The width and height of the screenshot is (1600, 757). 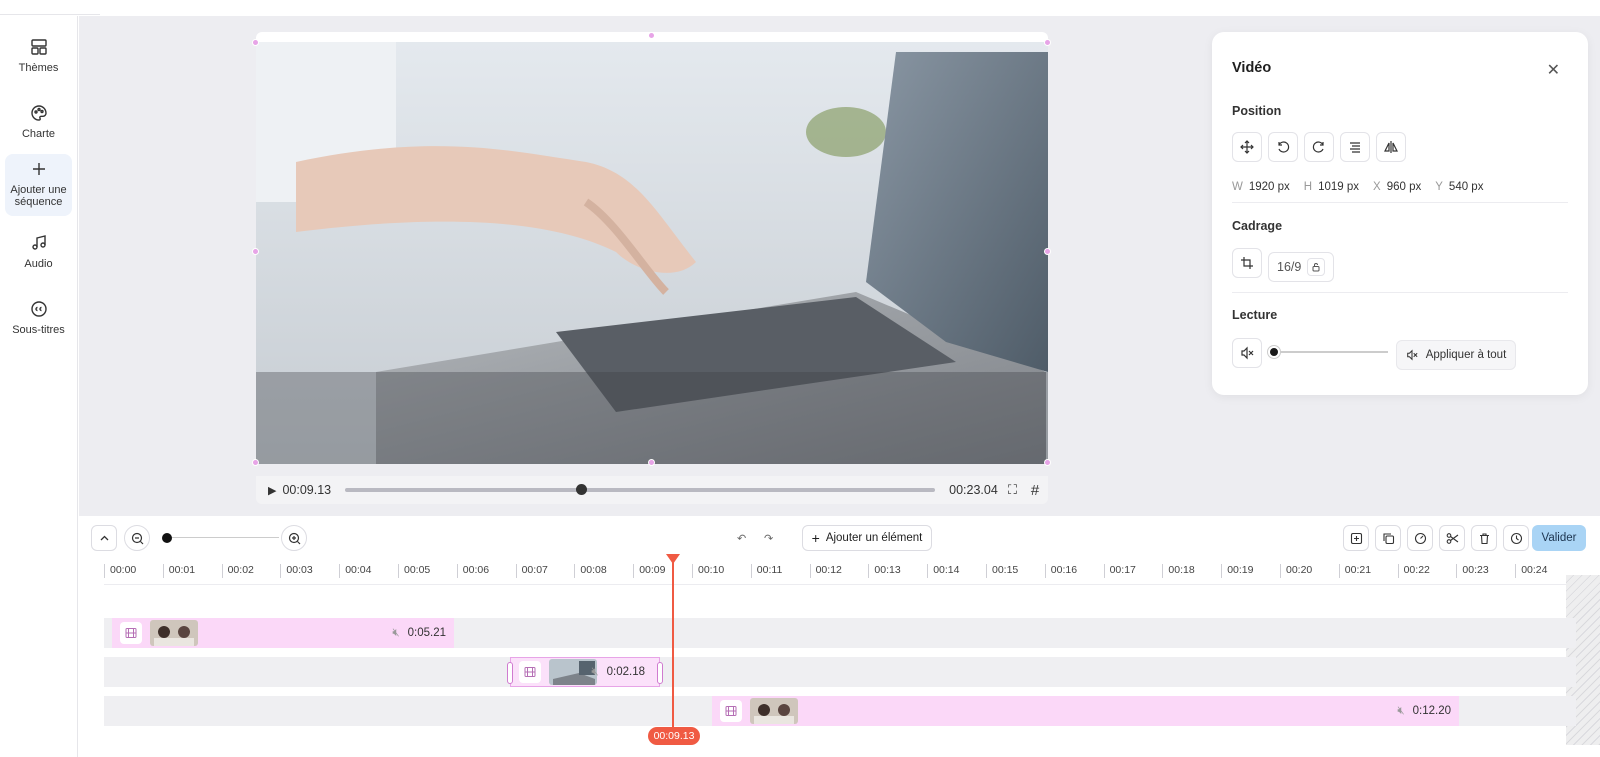 What do you see at coordinates (590, 571) in the screenshot?
I see `ruler-tick: 00:08` at bounding box center [590, 571].